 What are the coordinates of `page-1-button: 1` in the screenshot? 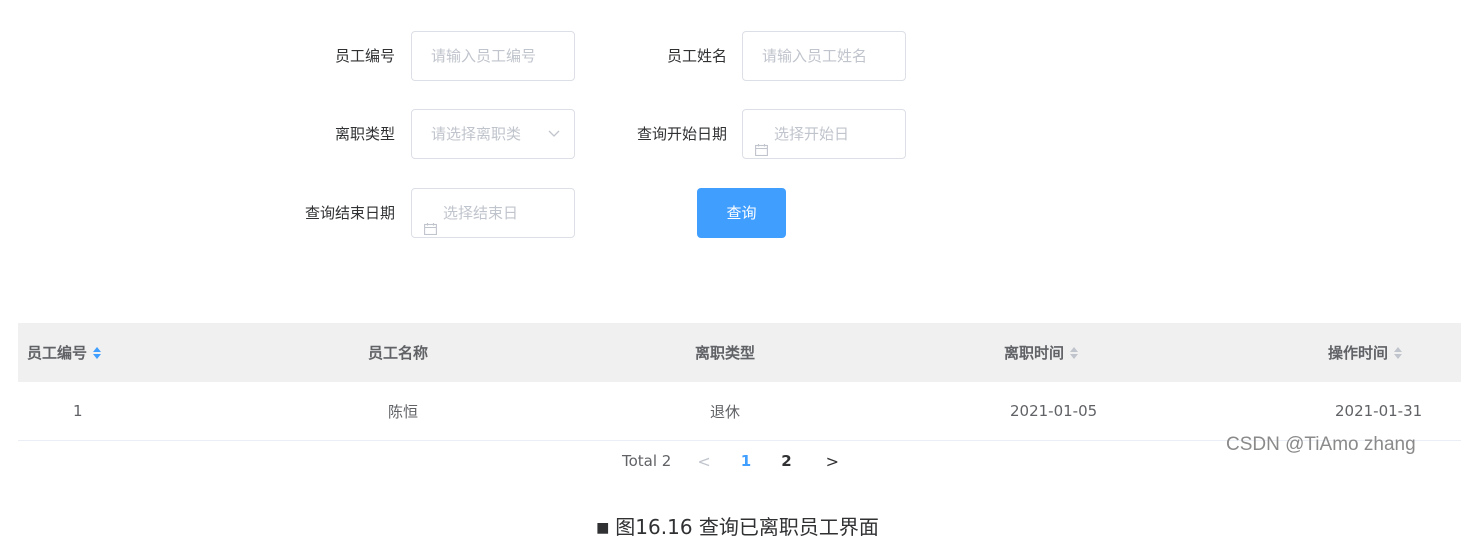 It's located at (746, 461).